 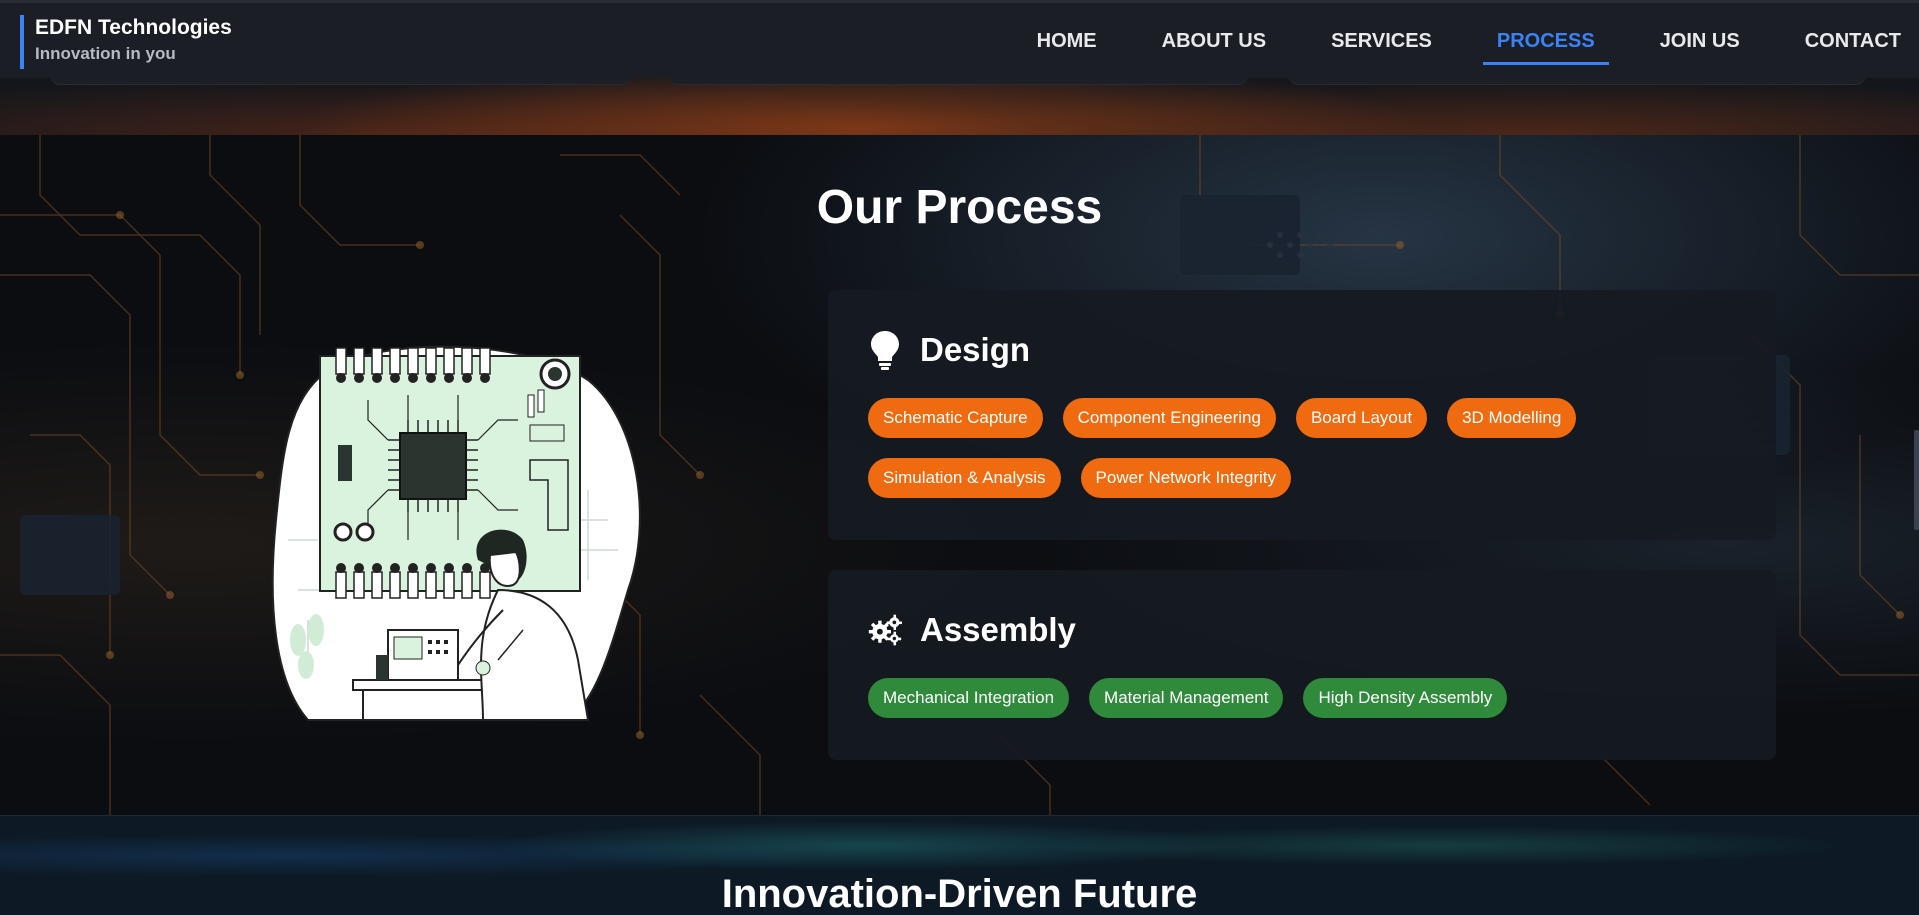 What do you see at coordinates (959, 207) in the screenshot?
I see `section-title: Our Process` at bounding box center [959, 207].